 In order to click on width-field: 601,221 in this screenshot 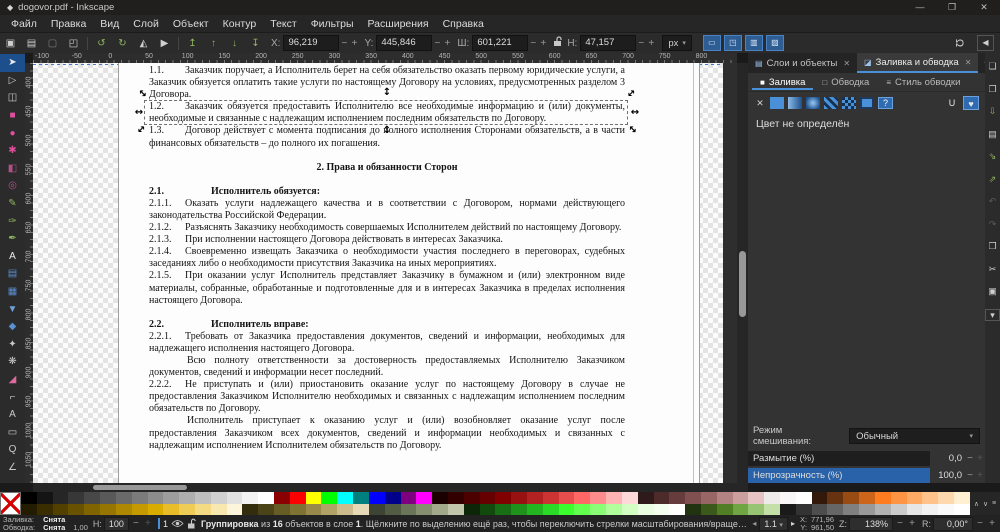, I will do `click(500, 43)`.